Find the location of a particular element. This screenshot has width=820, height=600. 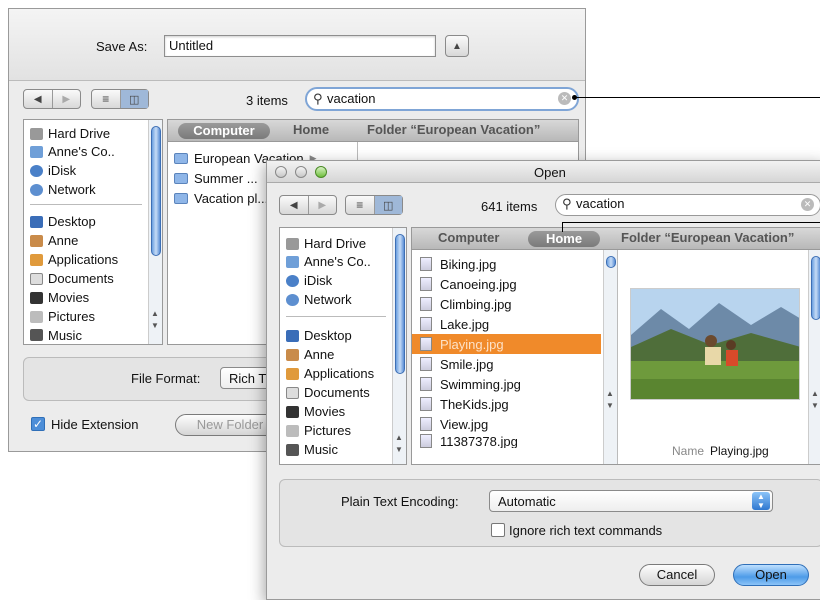

list-item: Biking.jpg is located at coordinates (506, 264).